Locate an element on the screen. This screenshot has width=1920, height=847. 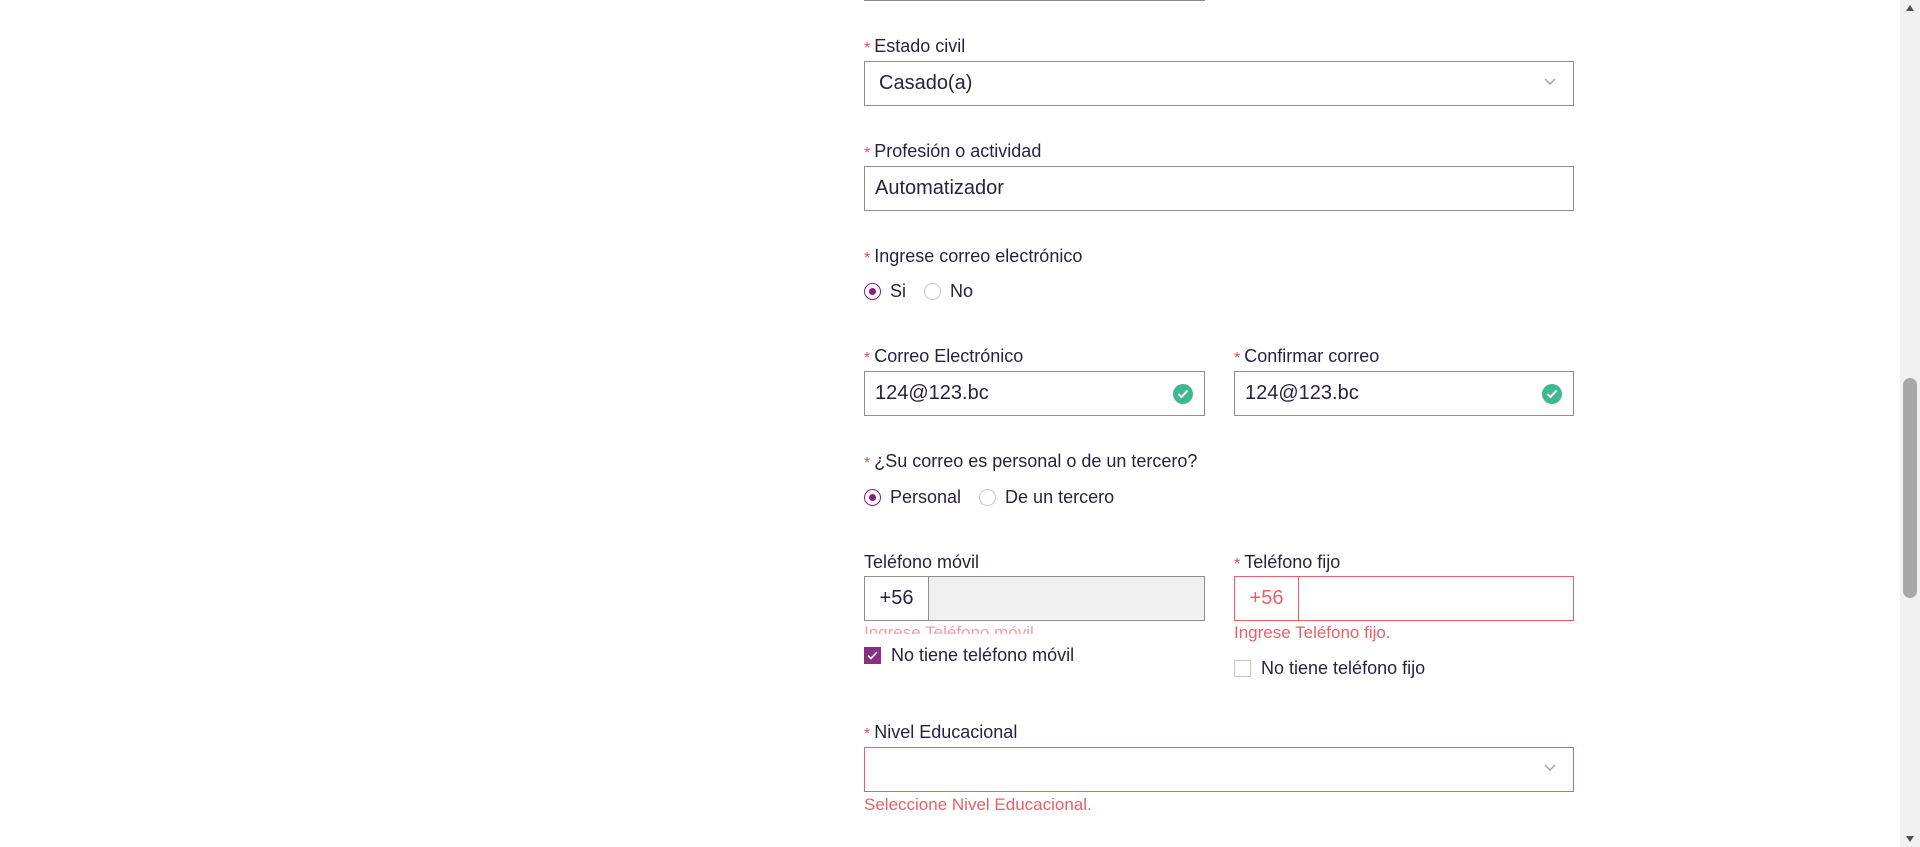
no-fijo-checkbox-row: No tiene teléfono fijo is located at coordinates (1329, 668).